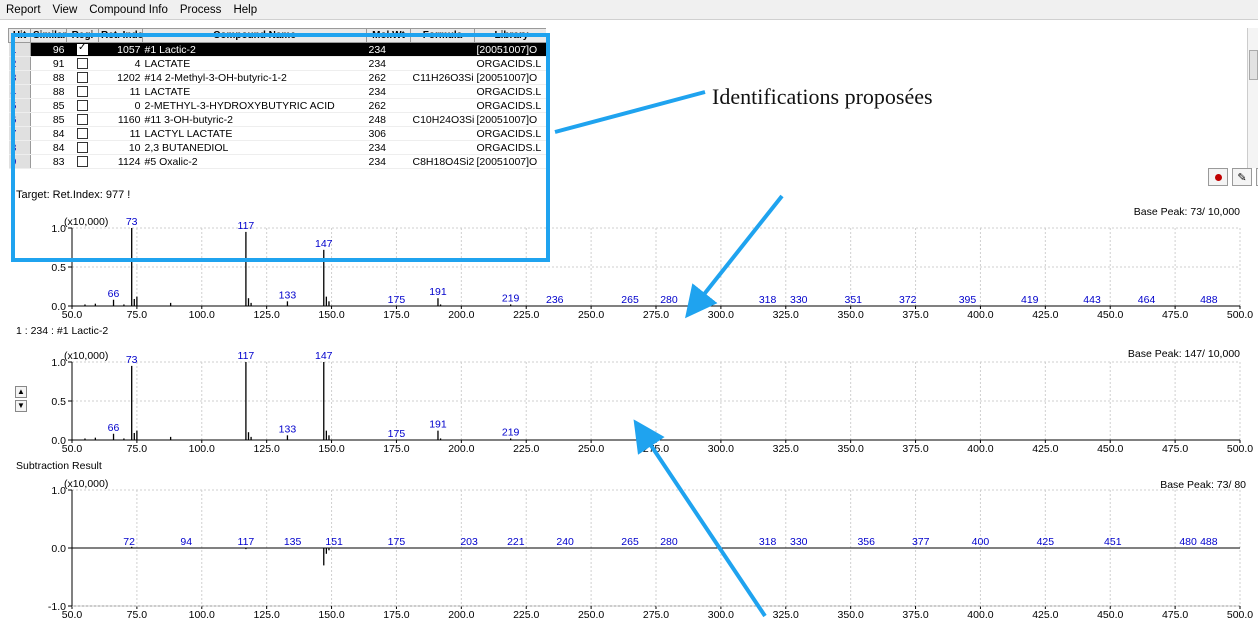 The height and width of the screenshot is (619, 1258). What do you see at coordinates (1113, 542) in the screenshot?
I see `peak-label: 451` at bounding box center [1113, 542].